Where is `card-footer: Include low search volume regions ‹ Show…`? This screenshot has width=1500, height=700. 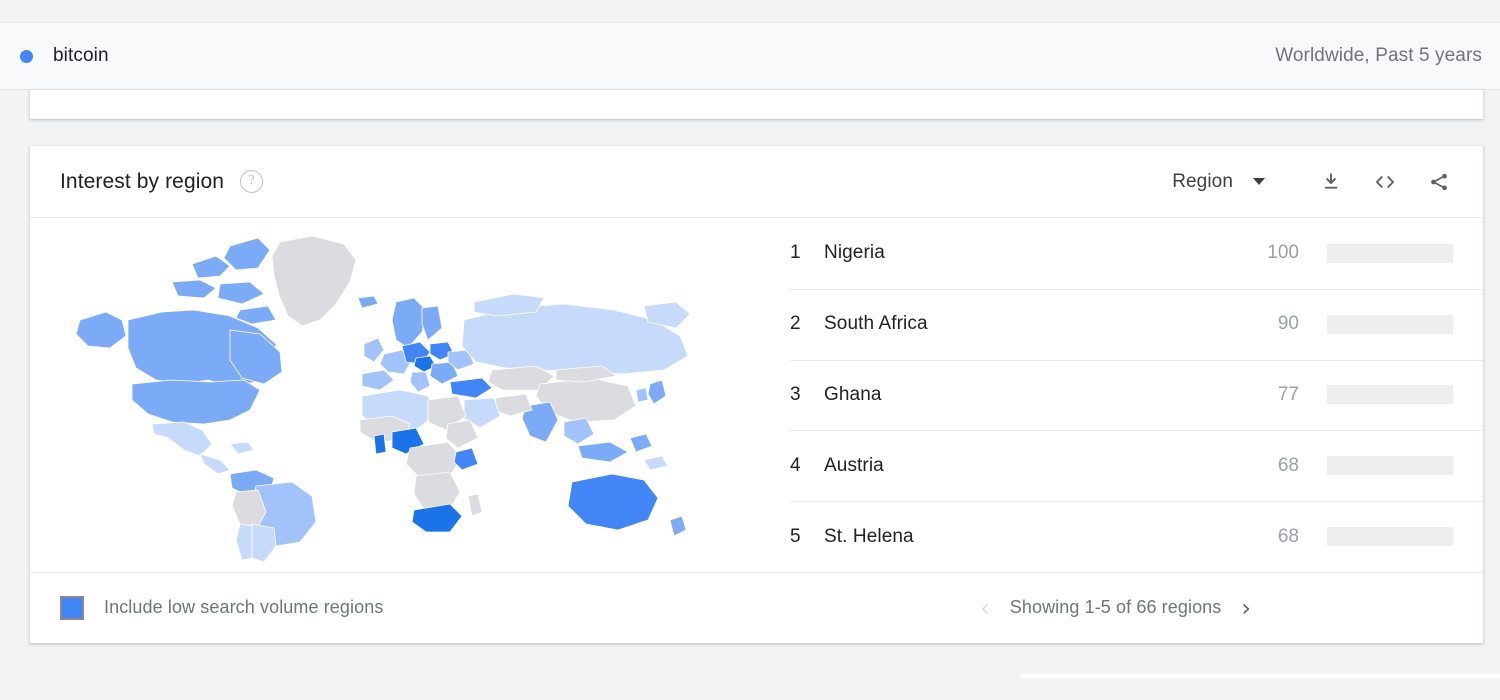
card-footer: Include low search volume regions ‹ Show… is located at coordinates (756, 607).